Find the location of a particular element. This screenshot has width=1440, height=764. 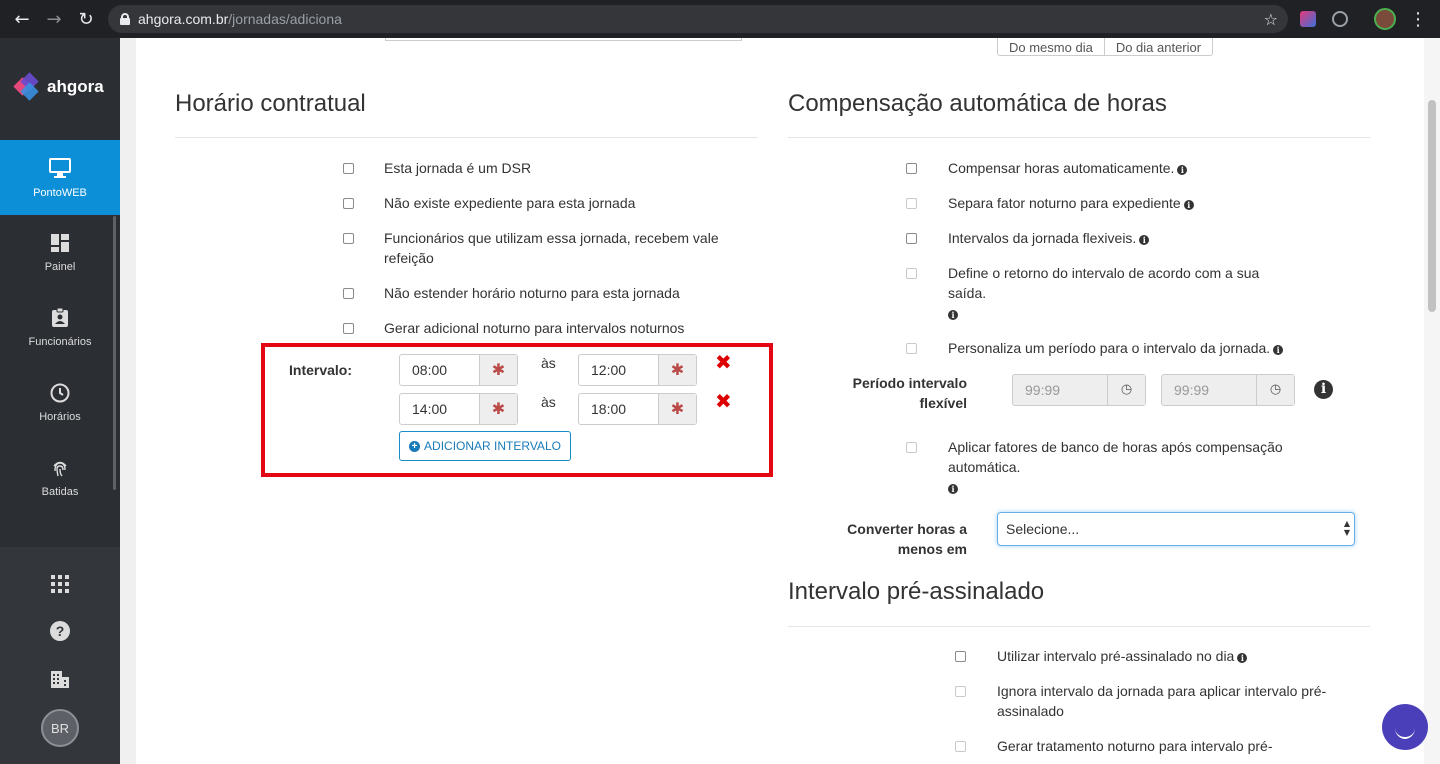

remove-interval-2-icon: ✖ is located at coordinates (723, 401).